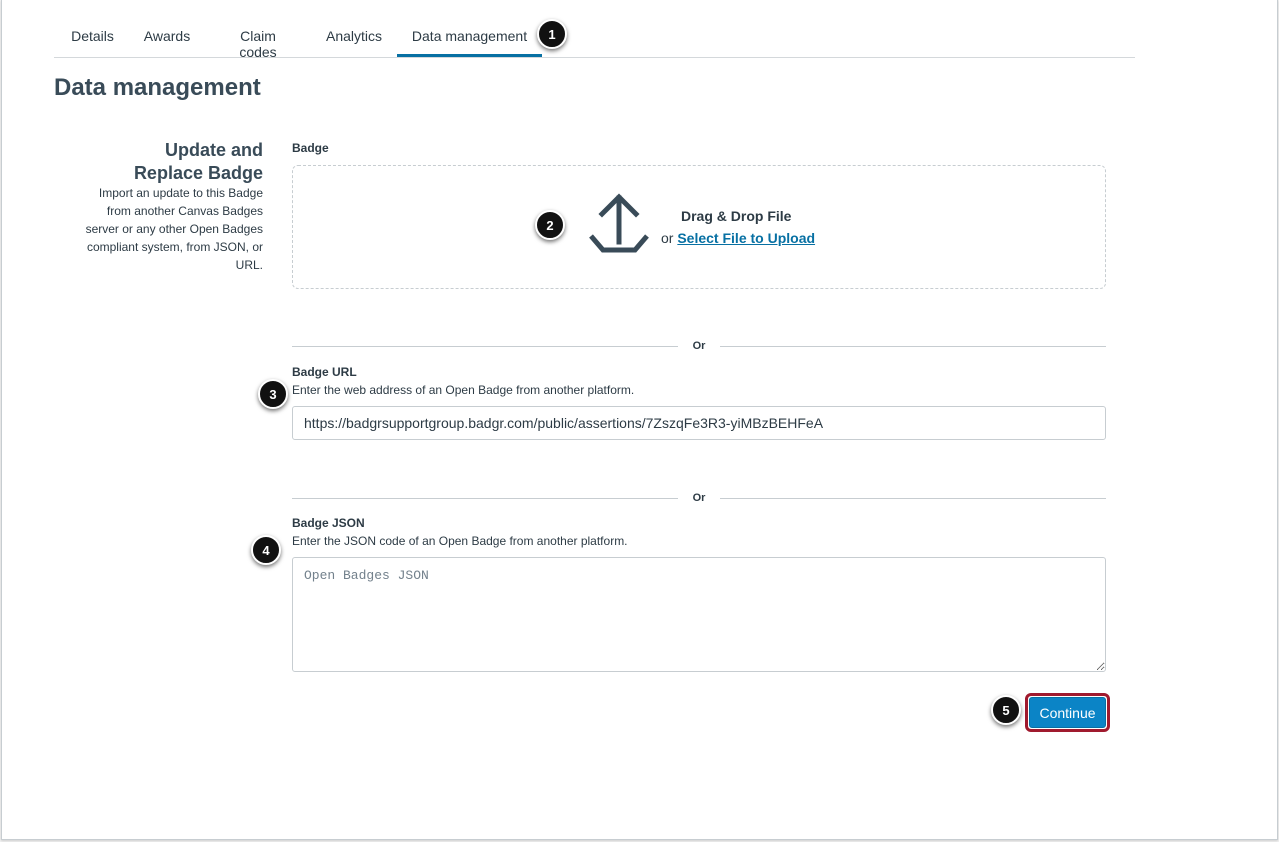 The image size is (1279, 842). Describe the element at coordinates (258, 39) in the screenshot. I see `tab-claim-codes: Claim codes` at that location.